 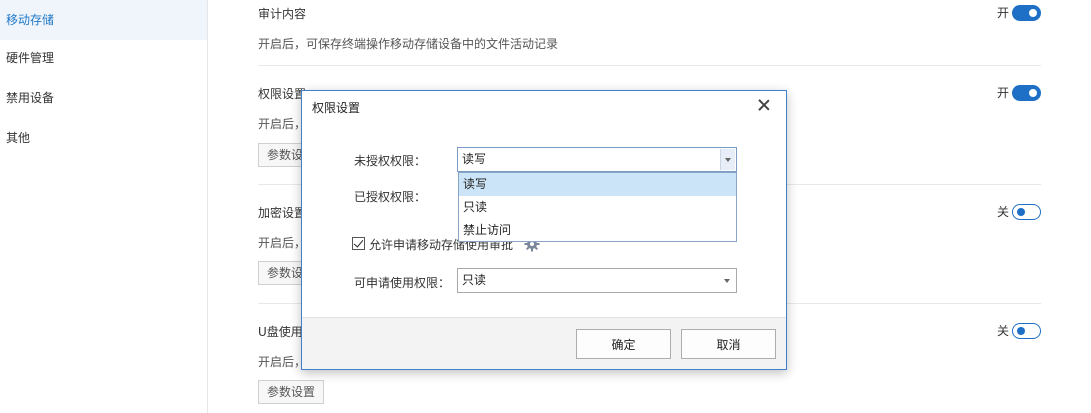 I want to click on unauthorized-permission-select: 读写, so click(x=597, y=159).